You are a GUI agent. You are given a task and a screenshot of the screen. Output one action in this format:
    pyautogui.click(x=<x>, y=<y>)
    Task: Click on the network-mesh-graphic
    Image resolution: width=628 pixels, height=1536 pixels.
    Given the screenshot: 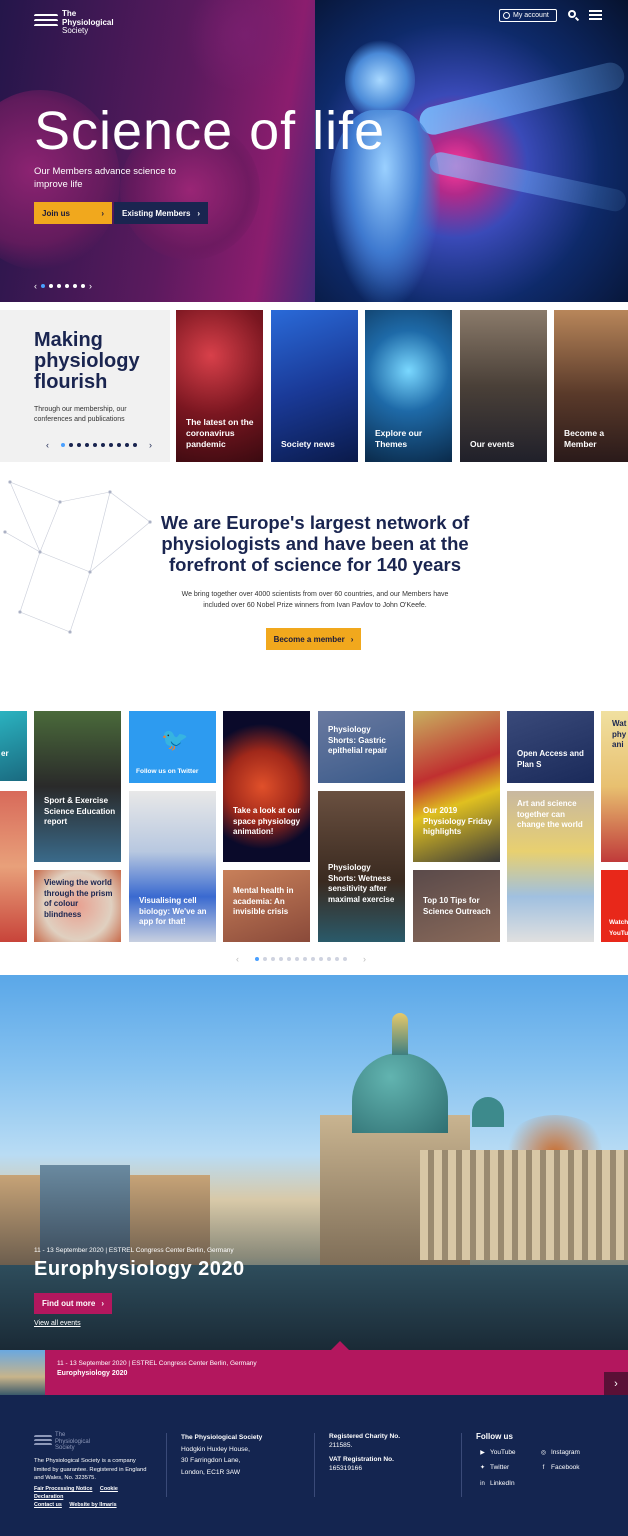 What is the action you would take?
    pyautogui.click(x=77, y=557)
    